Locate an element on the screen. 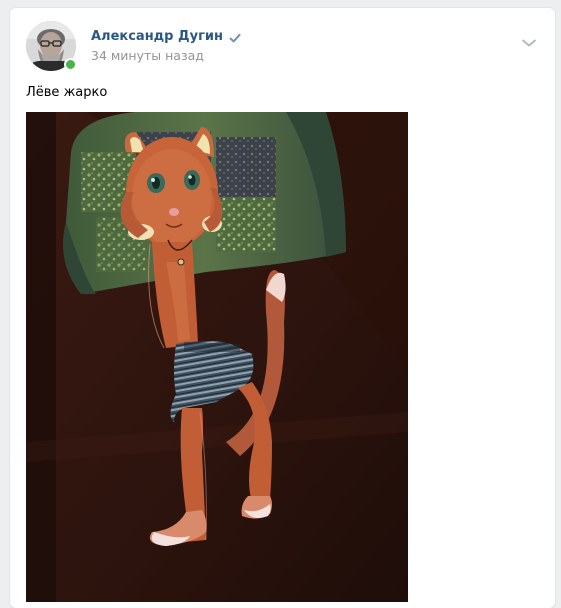 The width and height of the screenshot is (561, 608). post-options-button is located at coordinates (529, 43).